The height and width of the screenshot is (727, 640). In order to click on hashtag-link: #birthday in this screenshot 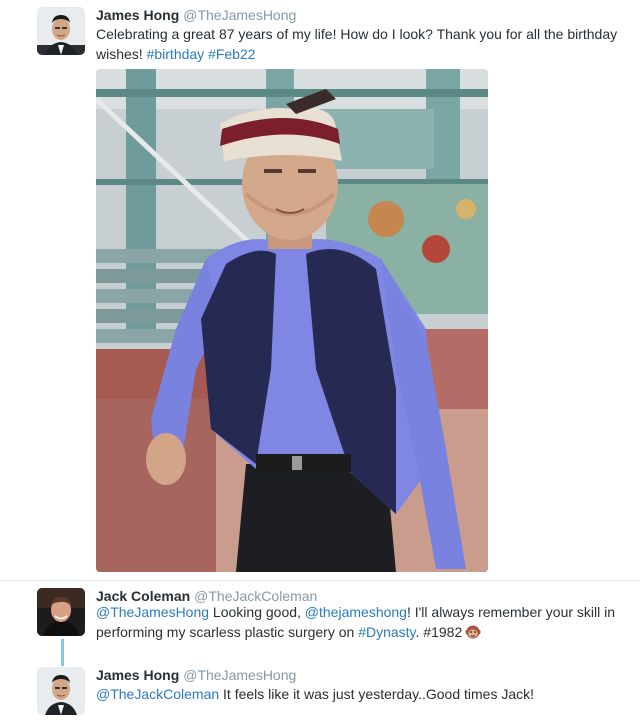, I will do `click(176, 54)`.